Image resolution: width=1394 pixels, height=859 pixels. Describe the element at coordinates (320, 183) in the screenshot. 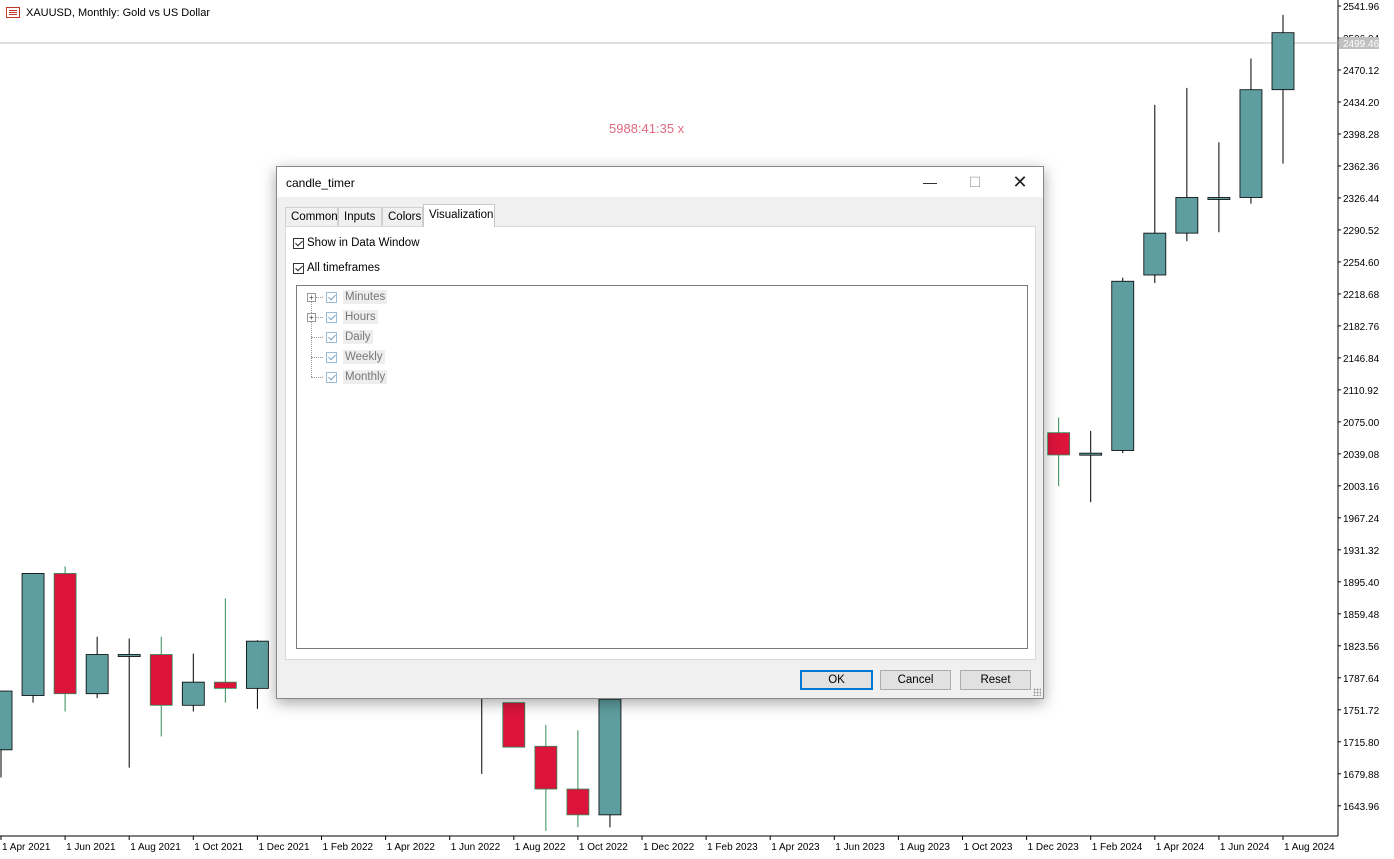

I see `dialog-title: candle_timer` at that location.